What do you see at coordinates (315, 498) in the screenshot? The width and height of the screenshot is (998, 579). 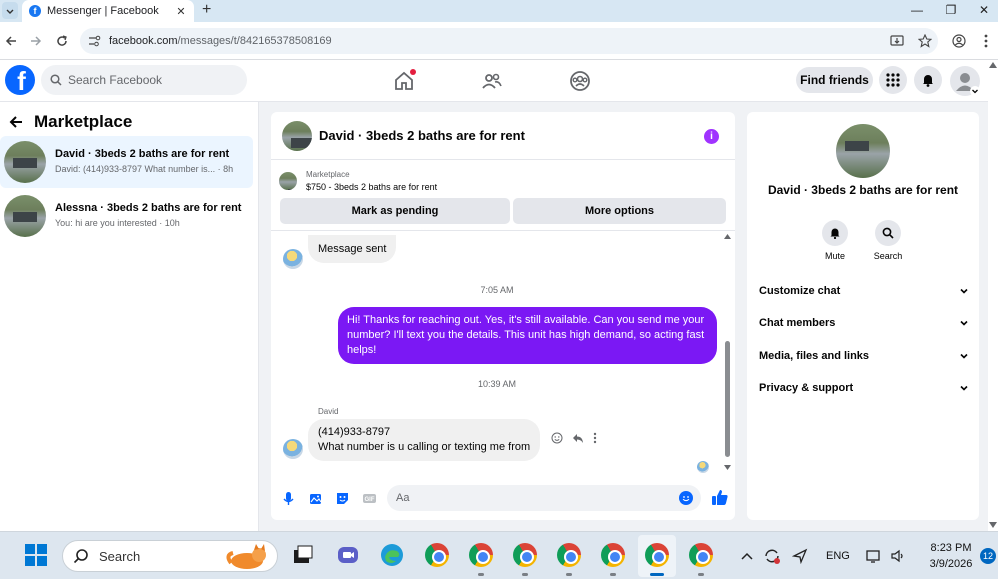 I see `photo-icon` at bounding box center [315, 498].